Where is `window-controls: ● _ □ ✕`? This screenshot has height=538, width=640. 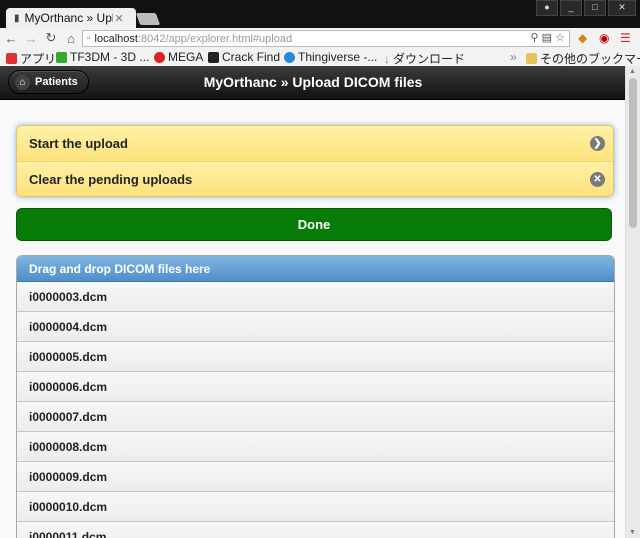 window-controls: ● _ □ ✕ is located at coordinates (585, 8).